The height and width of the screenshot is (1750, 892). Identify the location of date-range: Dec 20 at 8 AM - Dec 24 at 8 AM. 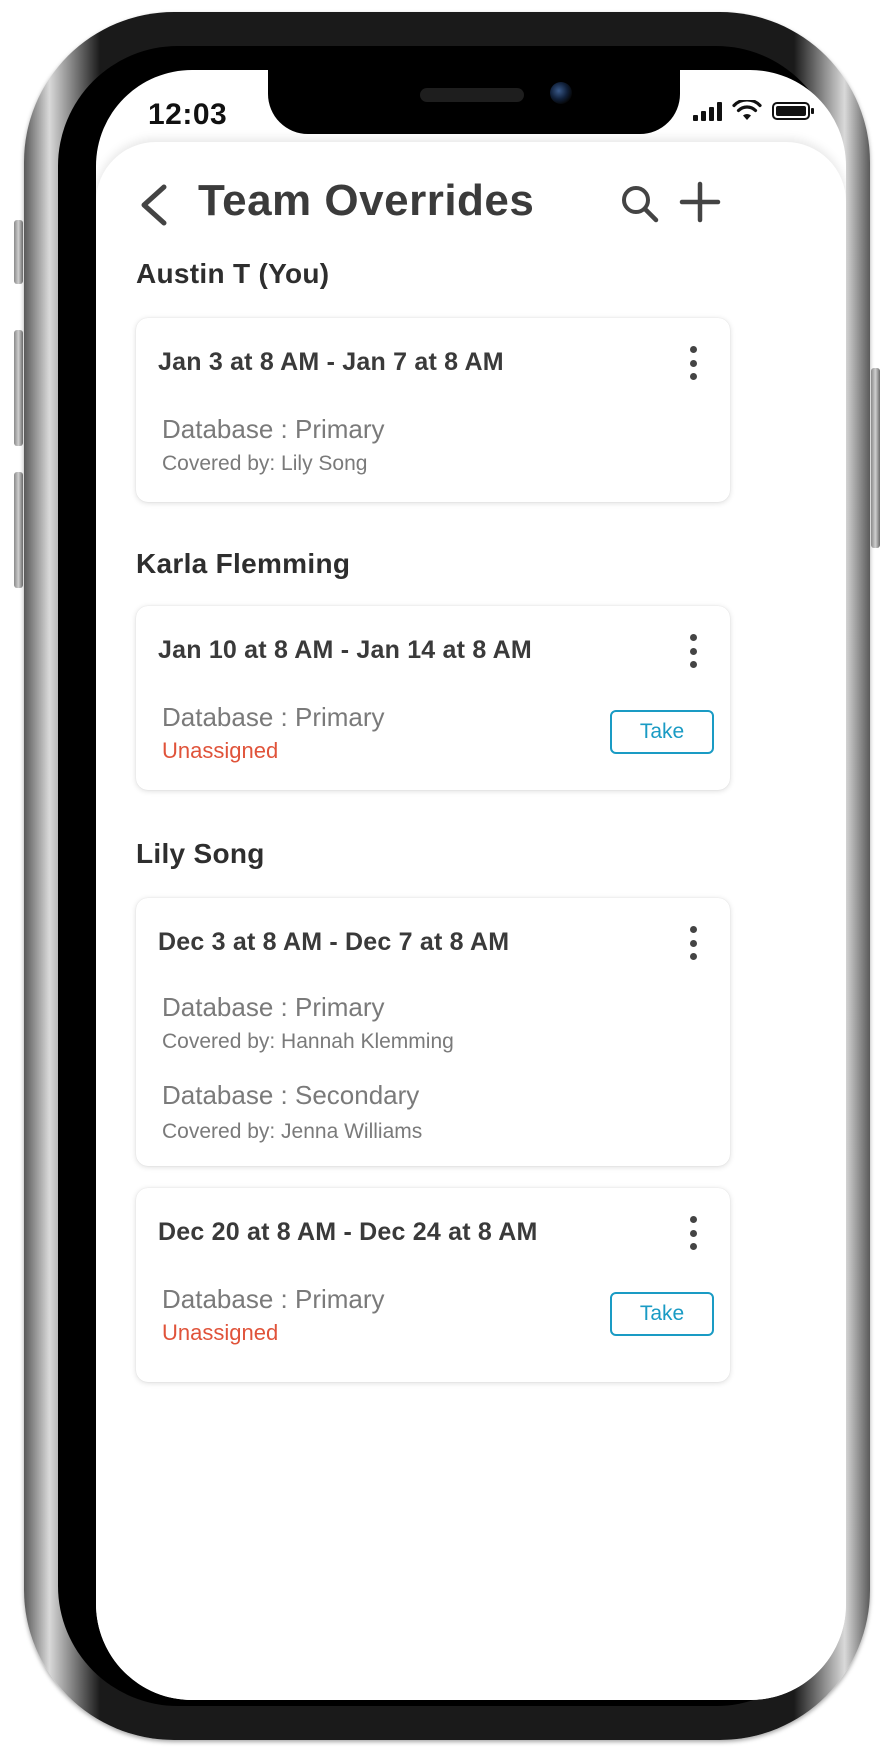
(348, 1232).